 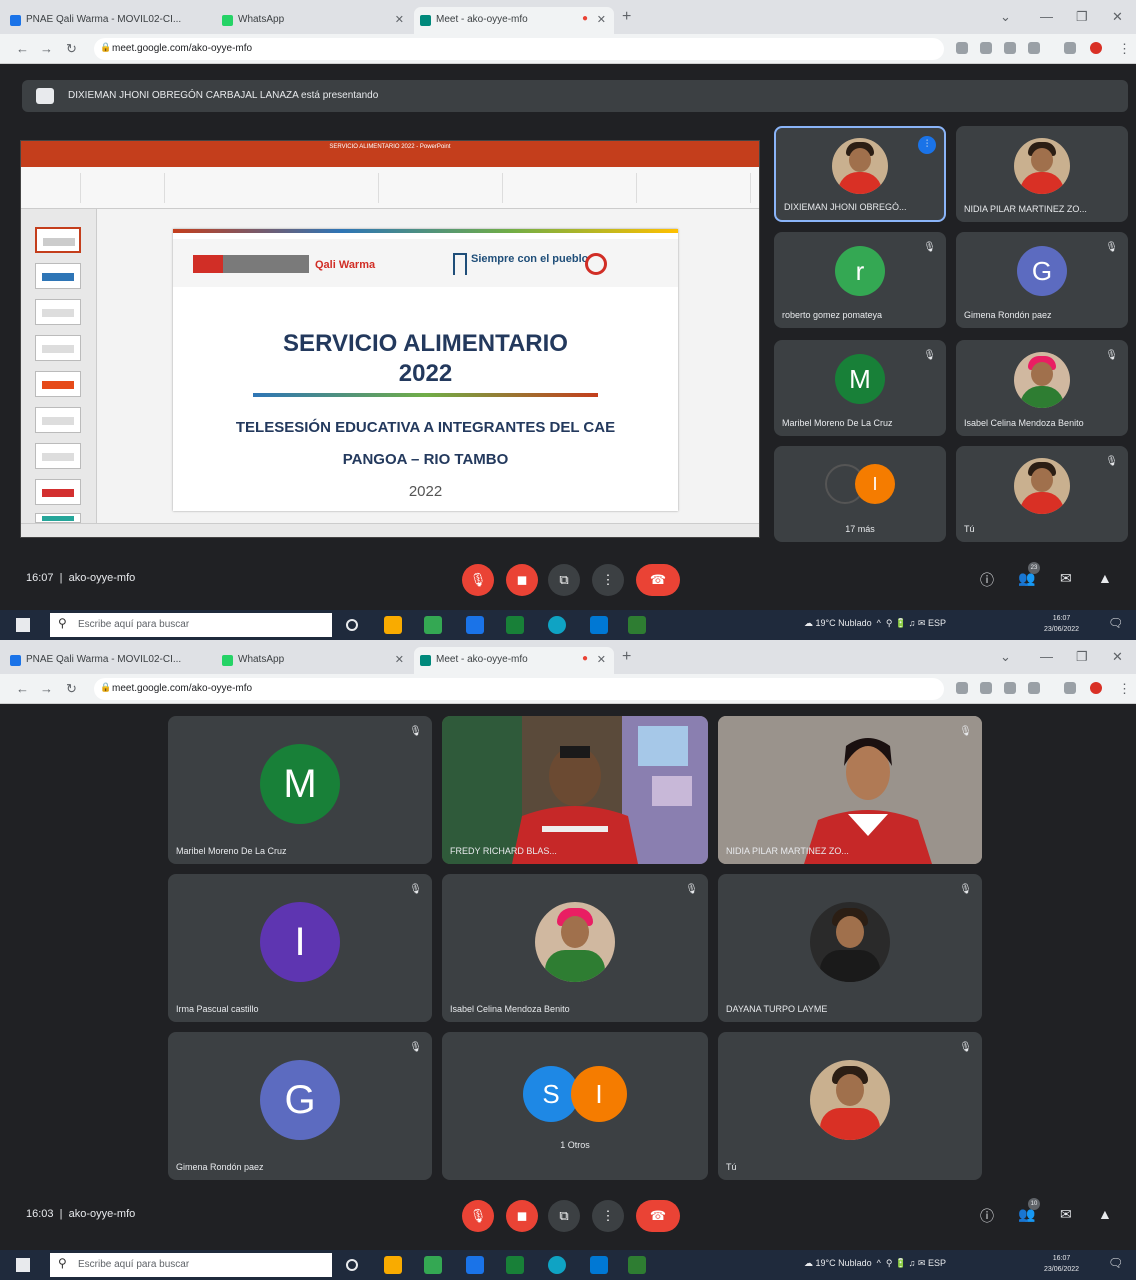 What do you see at coordinates (1029, 1210) in the screenshot?
I see `people-icon: 👥 10` at bounding box center [1029, 1210].